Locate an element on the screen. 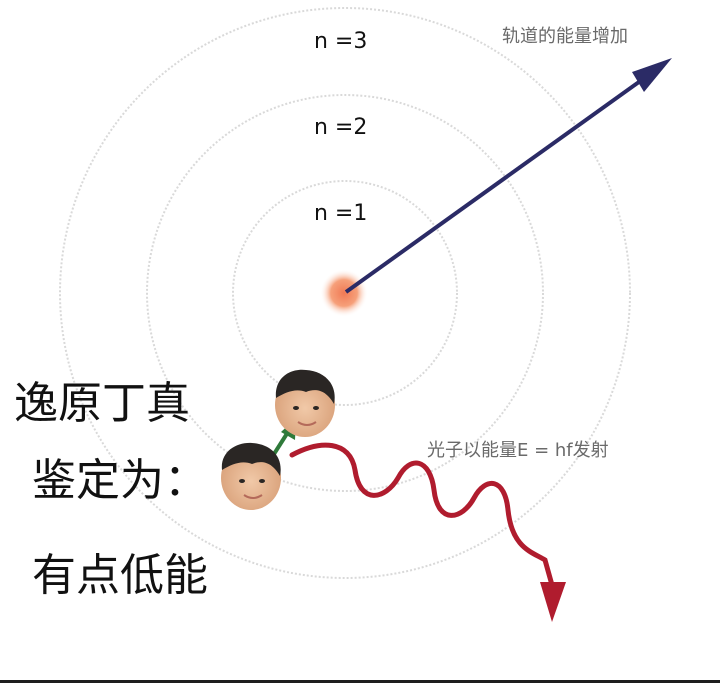 The width and height of the screenshot is (720, 683). level-label-n1: n =1 is located at coordinates (340, 213).